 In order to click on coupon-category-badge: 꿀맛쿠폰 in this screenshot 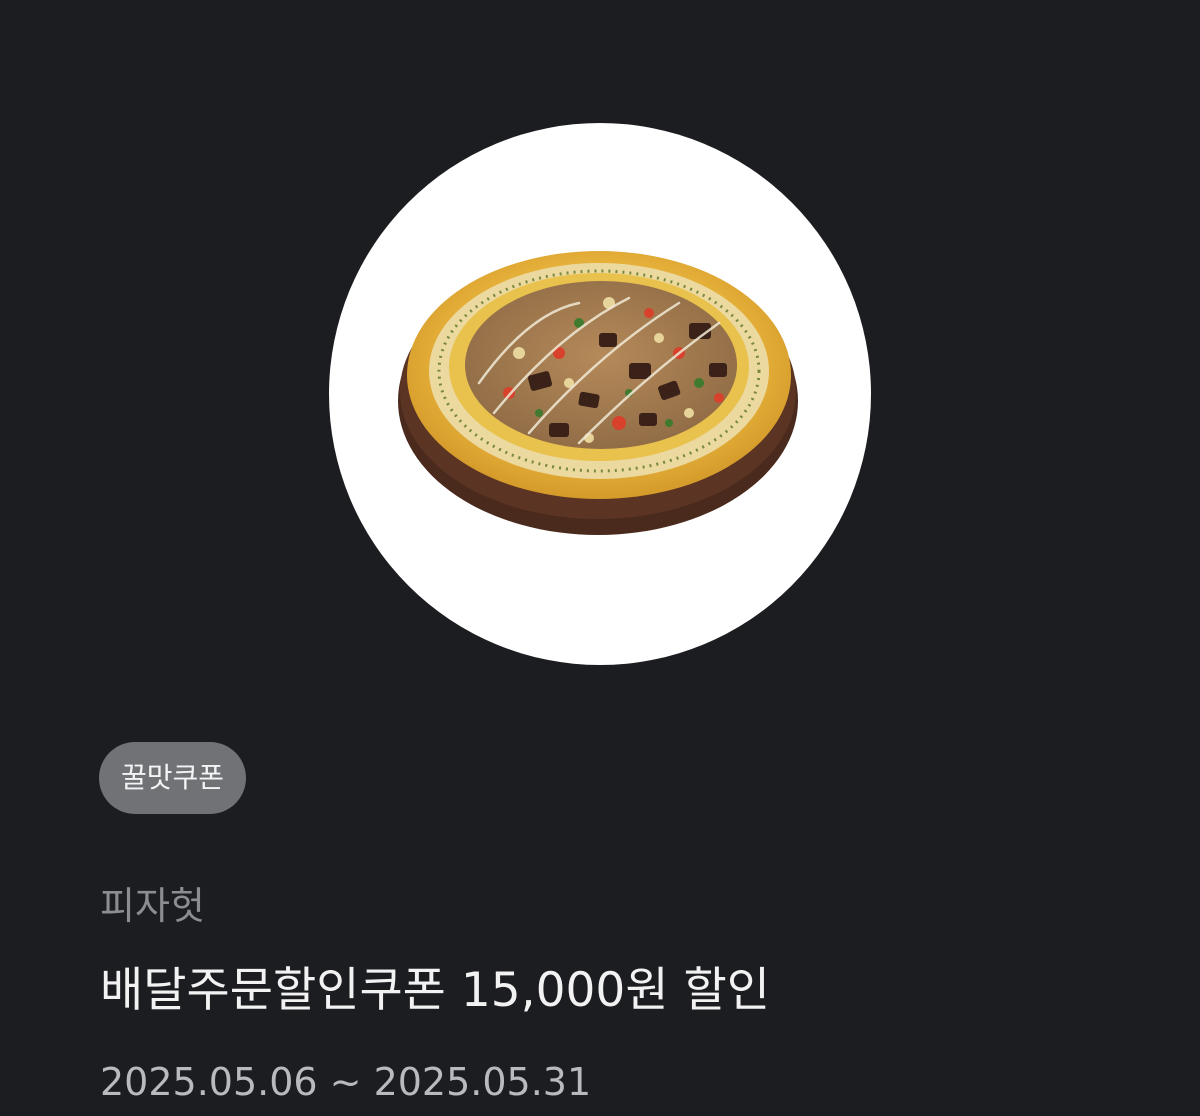, I will do `click(173, 778)`.